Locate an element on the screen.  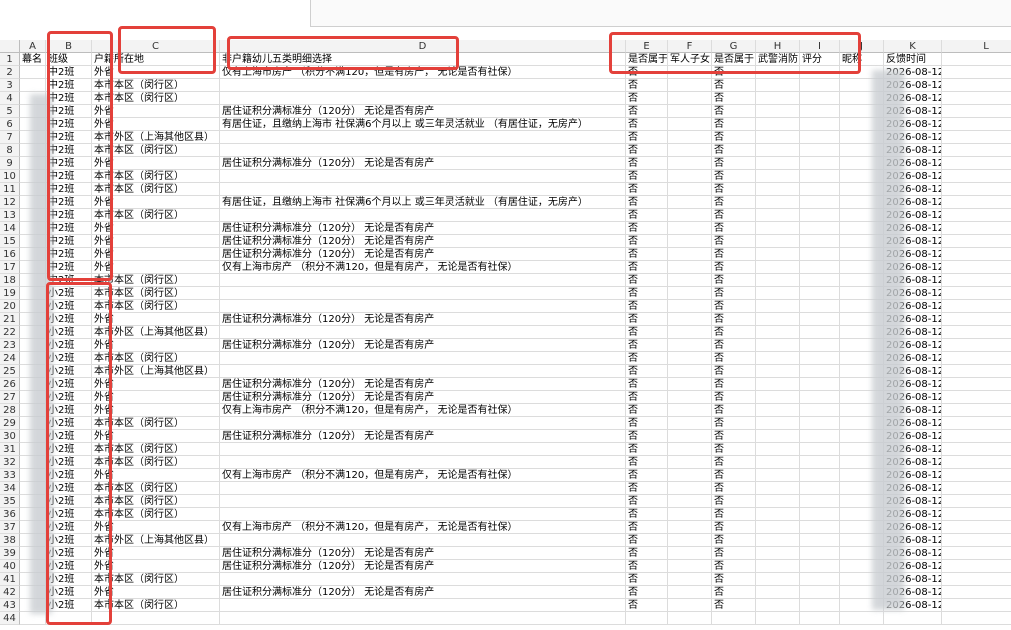
cell-d: 仅有上海市房产 （积分不满120，但是有房产， 无论是否有社保） is located at coordinates (423, 527).